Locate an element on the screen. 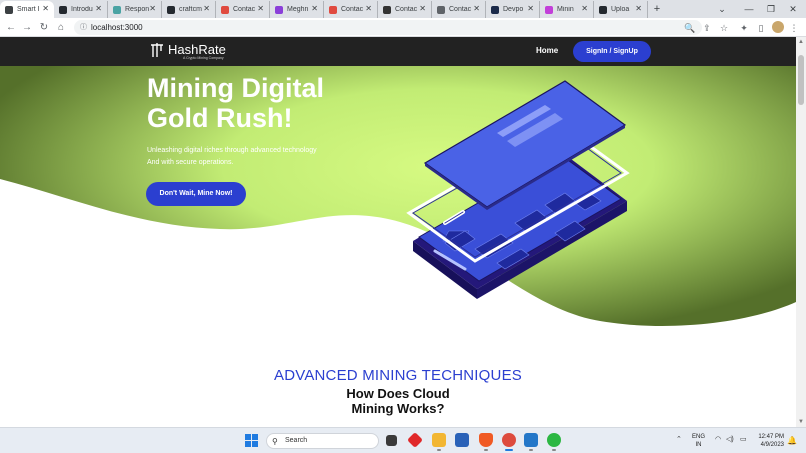  zoom-icon: 🔍 is located at coordinates (690, 28).